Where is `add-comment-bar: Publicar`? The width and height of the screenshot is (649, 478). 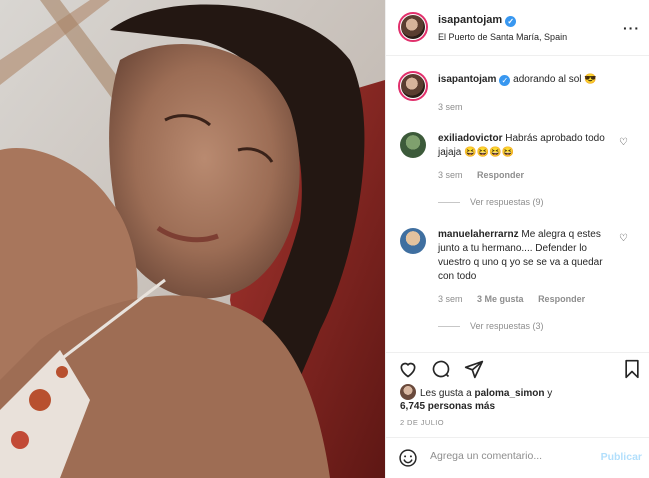
add-comment-bar: Publicar is located at coordinates (517, 457).